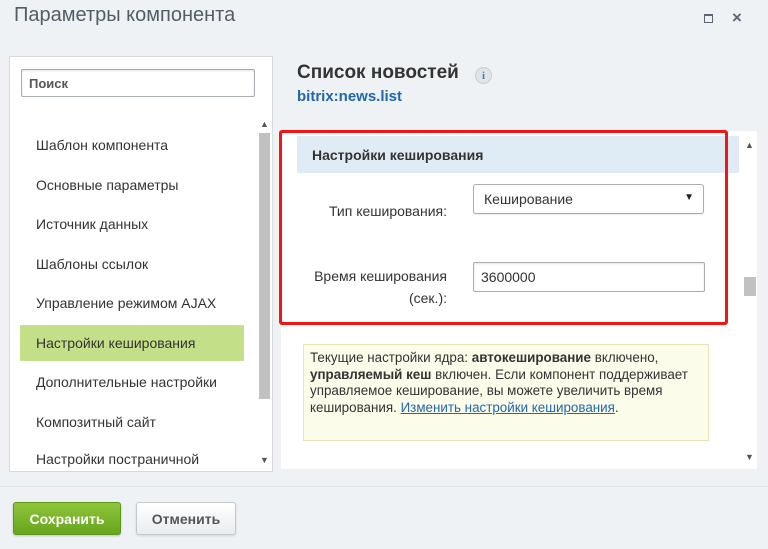  Describe the element at coordinates (380, 276) in the screenshot. I see `cache-time-label: Время кеширования` at that location.